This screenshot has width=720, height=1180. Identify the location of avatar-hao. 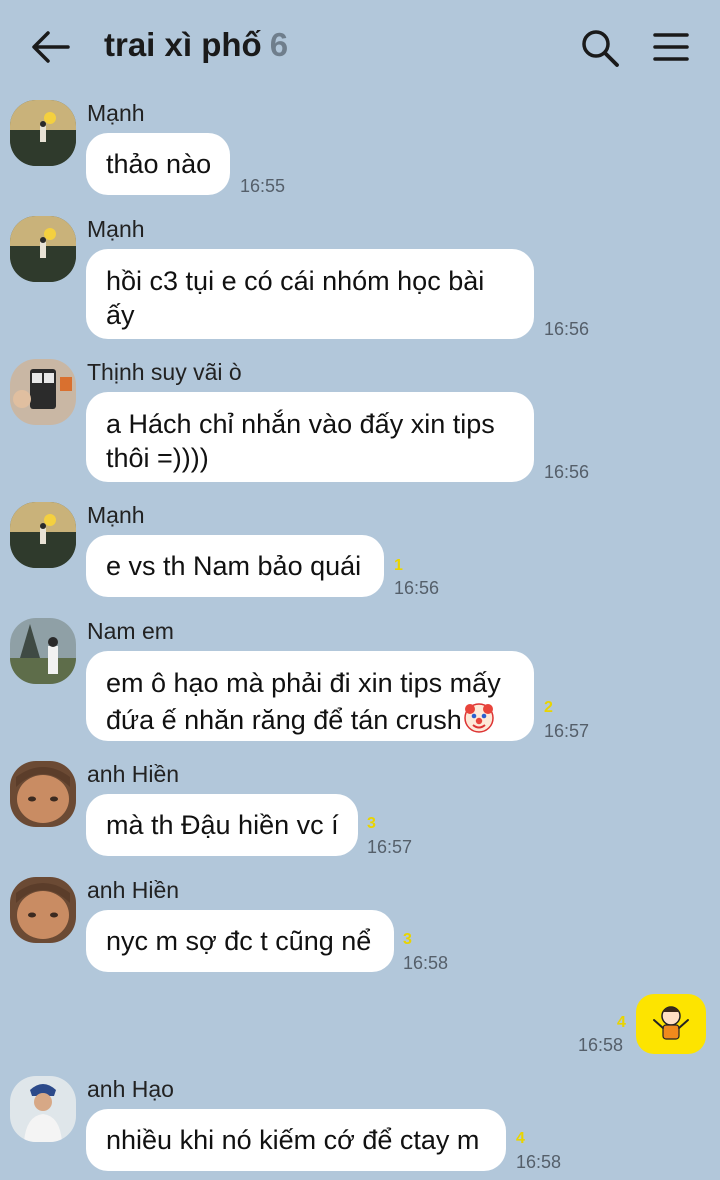
(43, 1109).